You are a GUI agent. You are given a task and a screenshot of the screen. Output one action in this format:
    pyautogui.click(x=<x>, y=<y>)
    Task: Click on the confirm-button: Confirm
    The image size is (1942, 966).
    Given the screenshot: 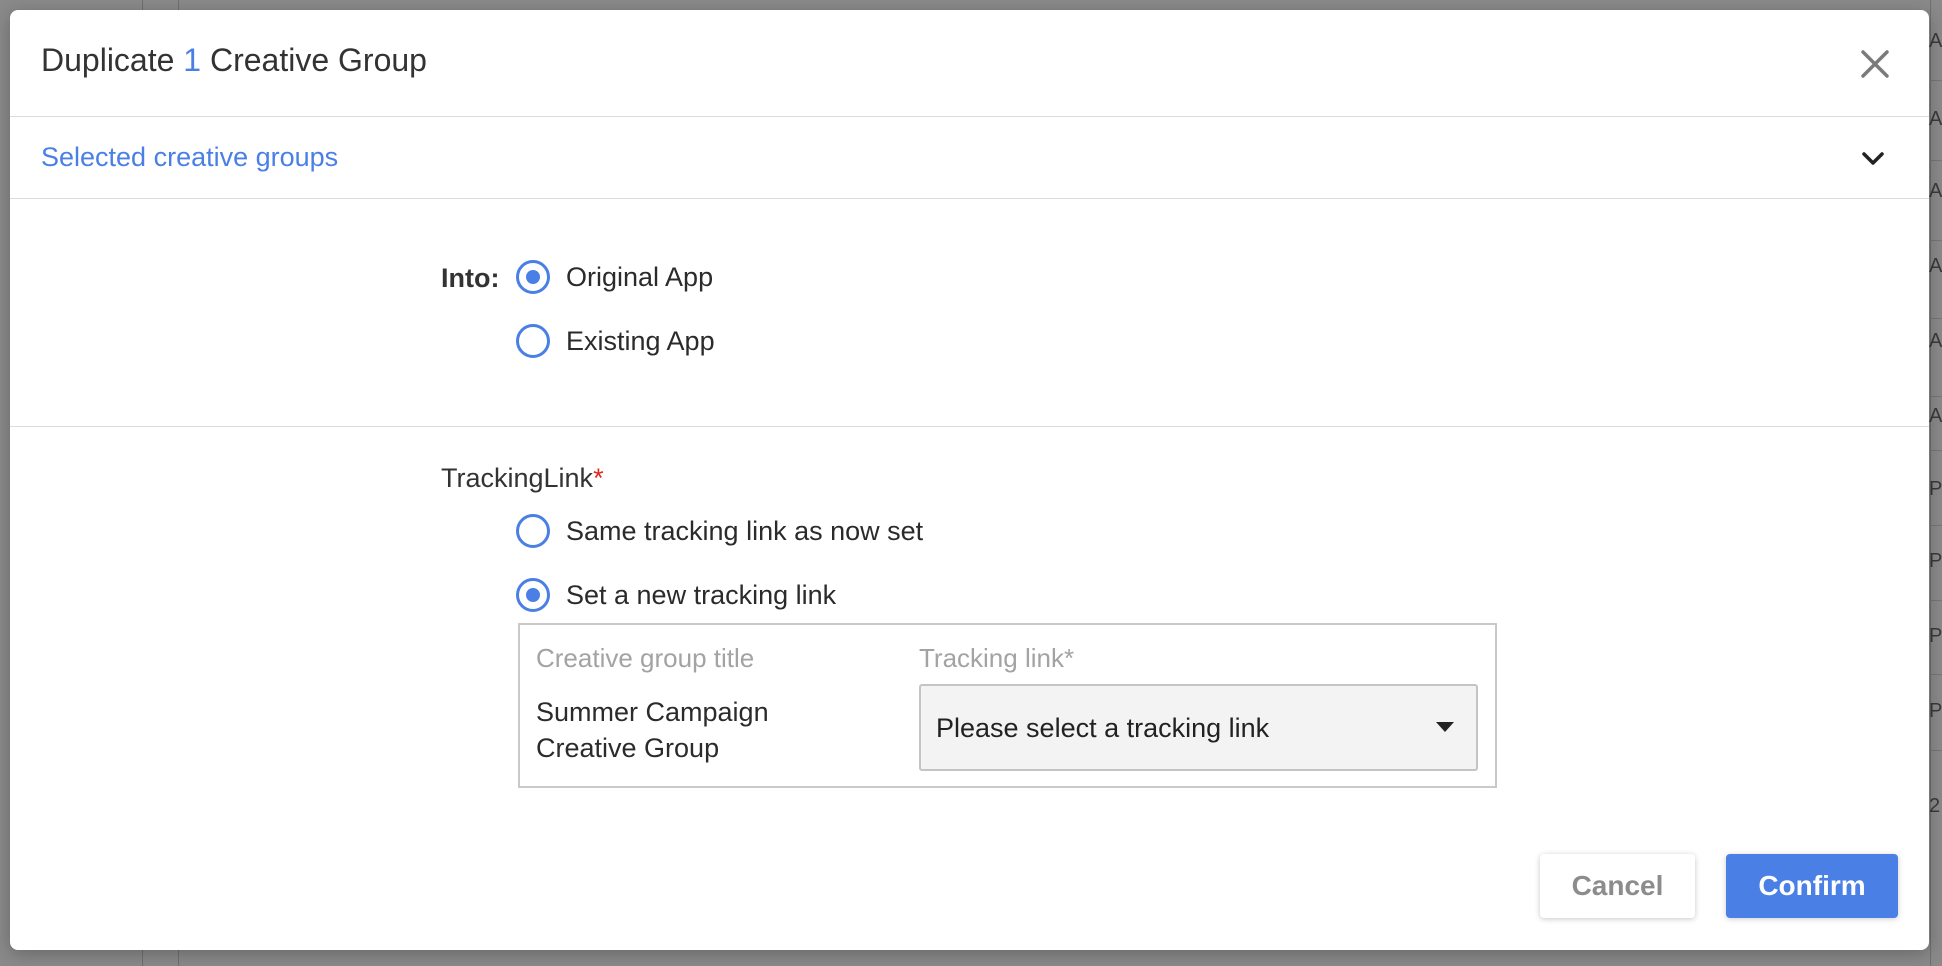 What is the action you would take?
    pyautogui.click(x=1812, y=886)
    